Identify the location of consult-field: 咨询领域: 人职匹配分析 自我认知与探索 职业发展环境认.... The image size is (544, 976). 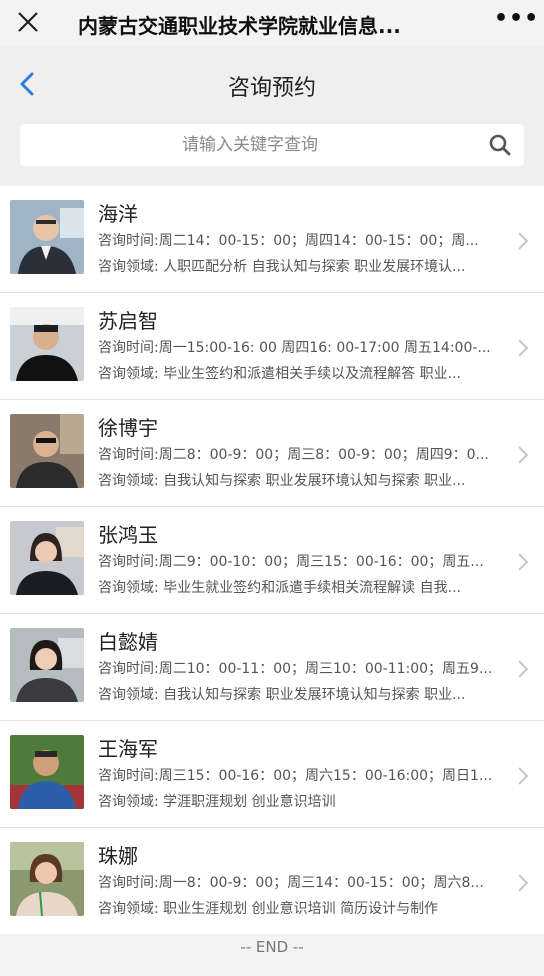
(282, 267).